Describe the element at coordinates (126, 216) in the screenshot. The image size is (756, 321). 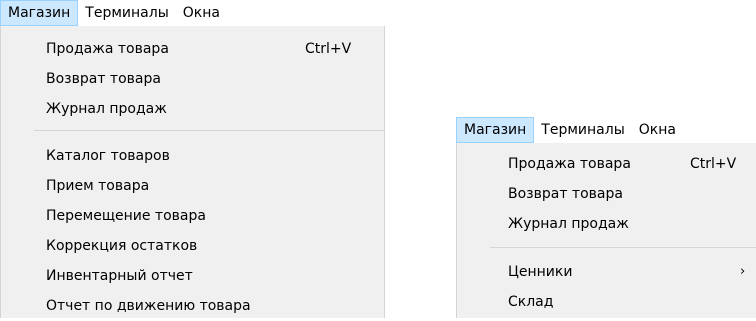
I see `menu-item-label: Перемещение товара` at that location.